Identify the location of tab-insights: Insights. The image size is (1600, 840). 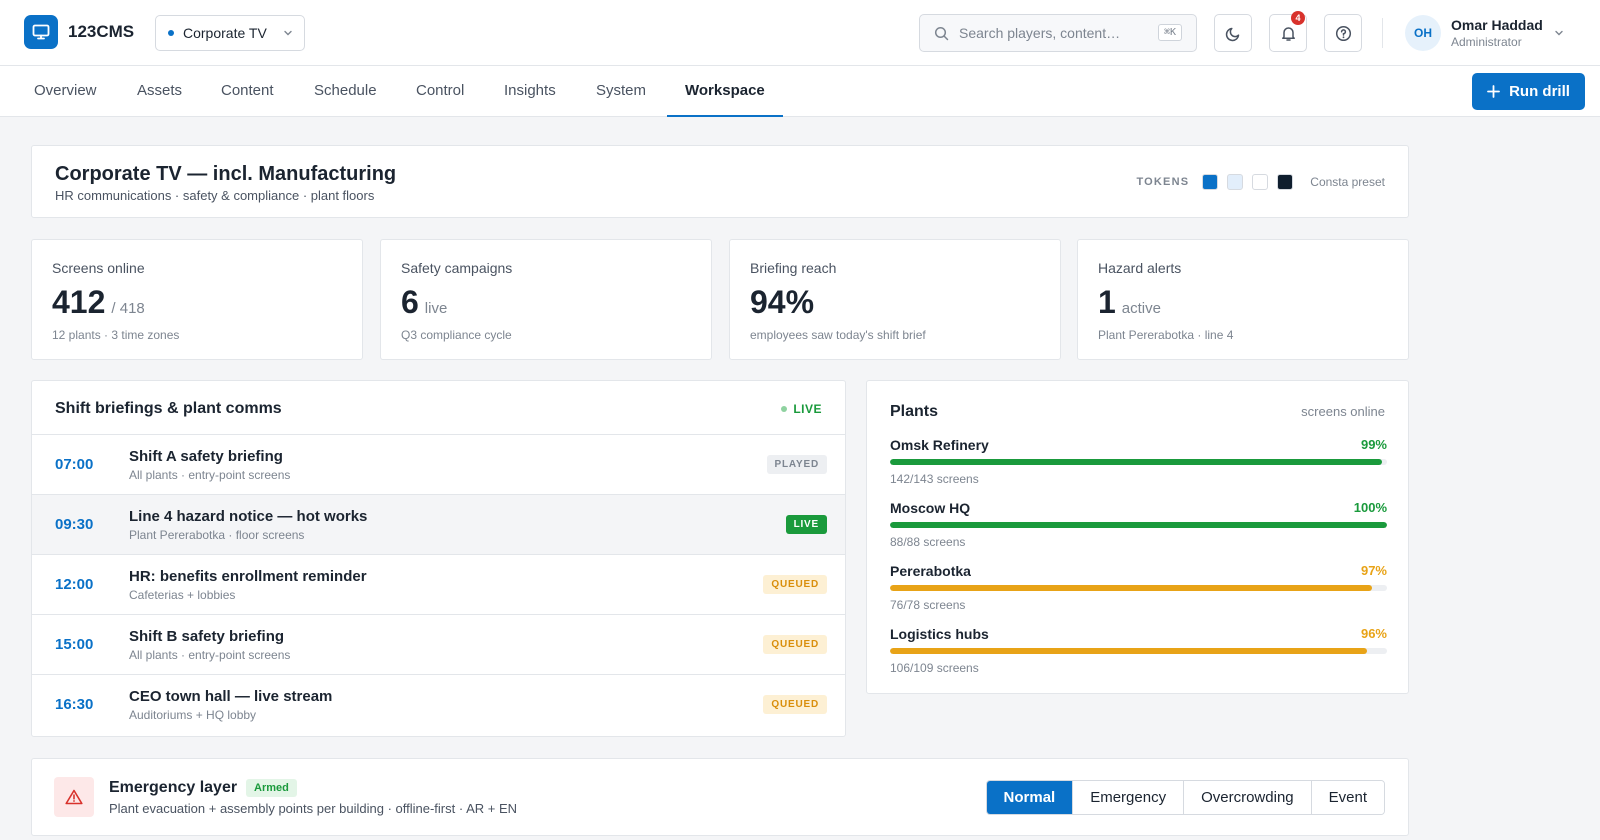
(530, 91).